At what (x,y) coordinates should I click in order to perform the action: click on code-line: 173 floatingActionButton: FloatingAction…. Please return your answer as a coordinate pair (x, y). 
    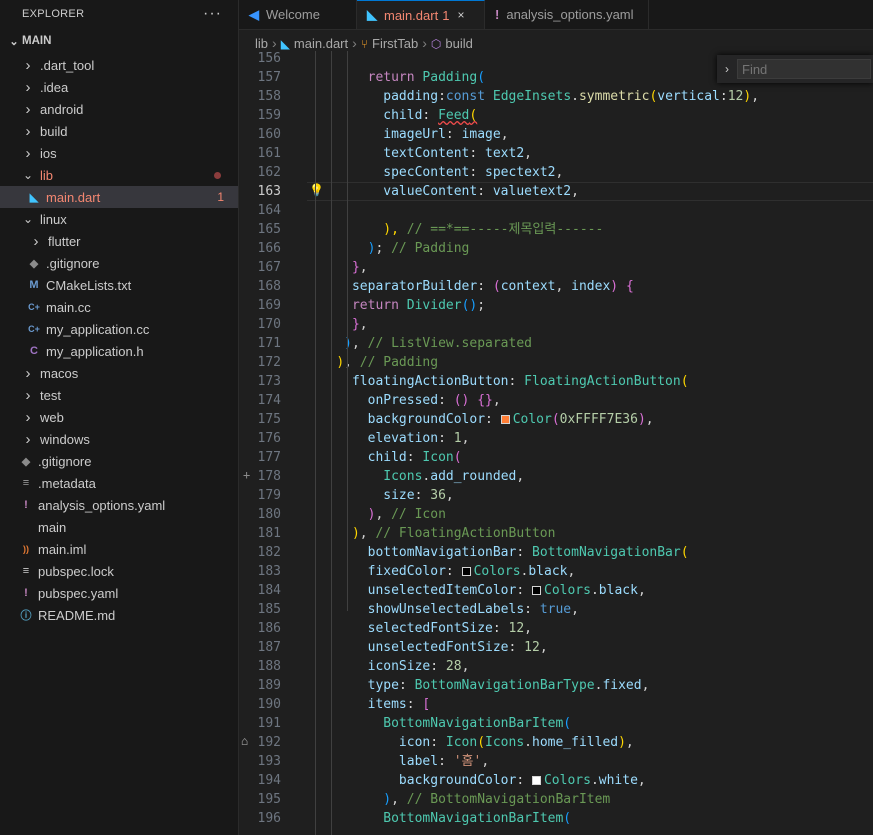
    Looking at the image, I should click on (556, 381).